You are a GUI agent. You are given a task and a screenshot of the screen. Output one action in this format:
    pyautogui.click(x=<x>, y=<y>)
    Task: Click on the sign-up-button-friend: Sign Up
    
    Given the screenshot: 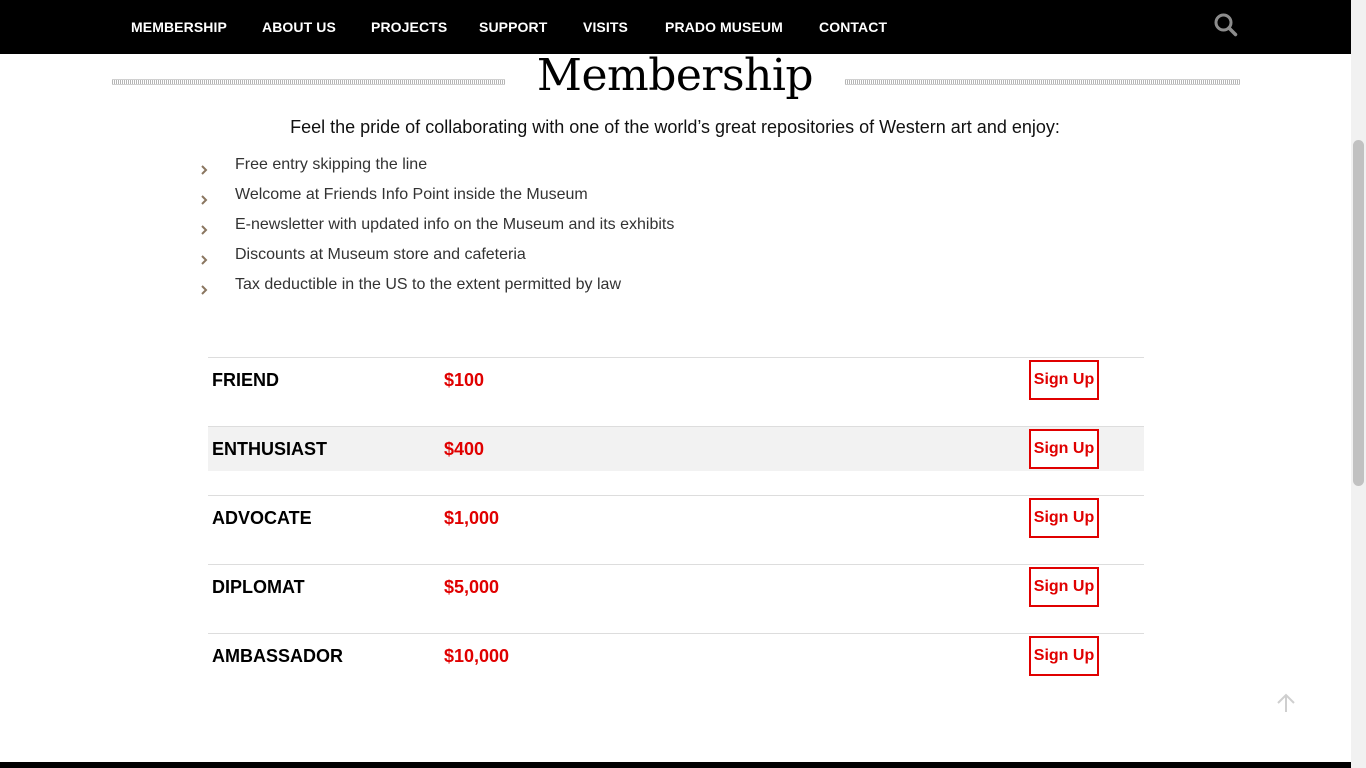 What is the action you would take?
    pyautogui.click(x=1064, y=380)
    